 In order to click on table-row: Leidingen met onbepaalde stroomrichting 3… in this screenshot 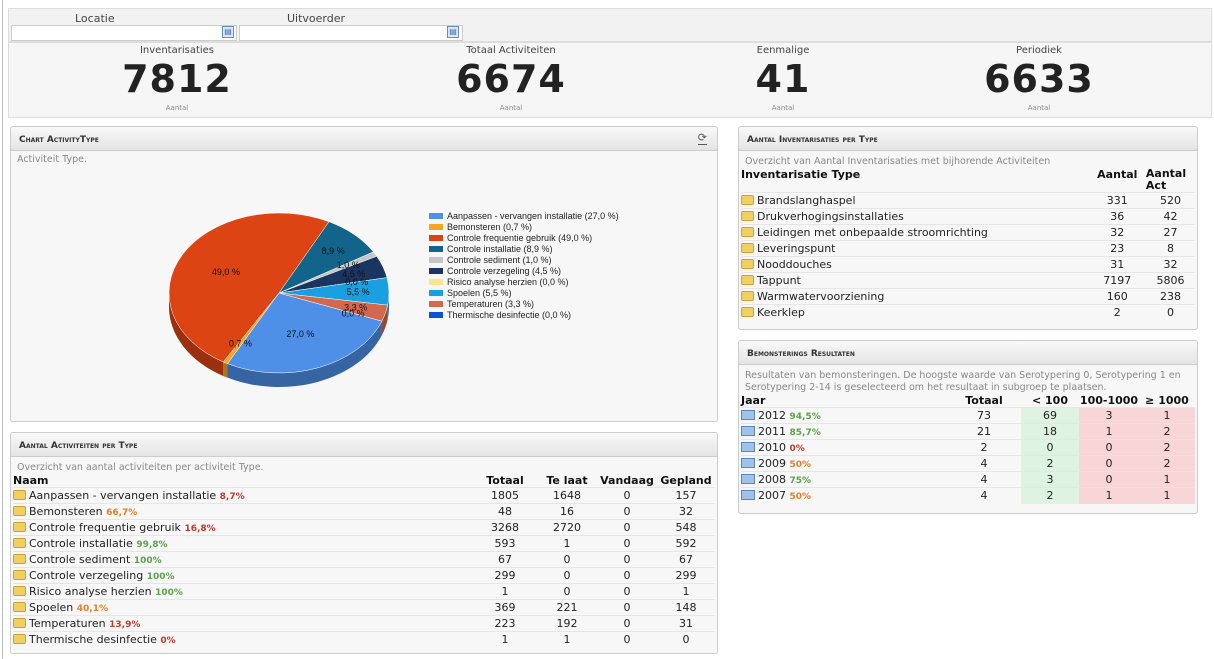, I will do `click(968, 232)`.